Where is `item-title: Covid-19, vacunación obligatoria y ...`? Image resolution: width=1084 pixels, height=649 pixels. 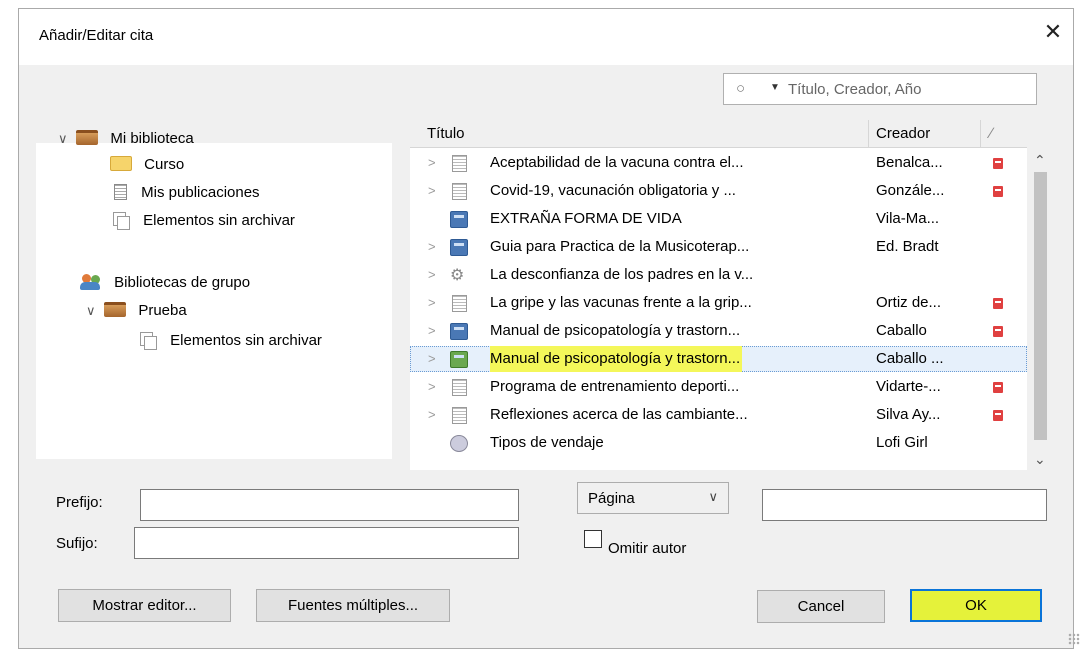 item-title: Covid-19, vacunación obligatoria y ... is located at coordinates (613, 190).